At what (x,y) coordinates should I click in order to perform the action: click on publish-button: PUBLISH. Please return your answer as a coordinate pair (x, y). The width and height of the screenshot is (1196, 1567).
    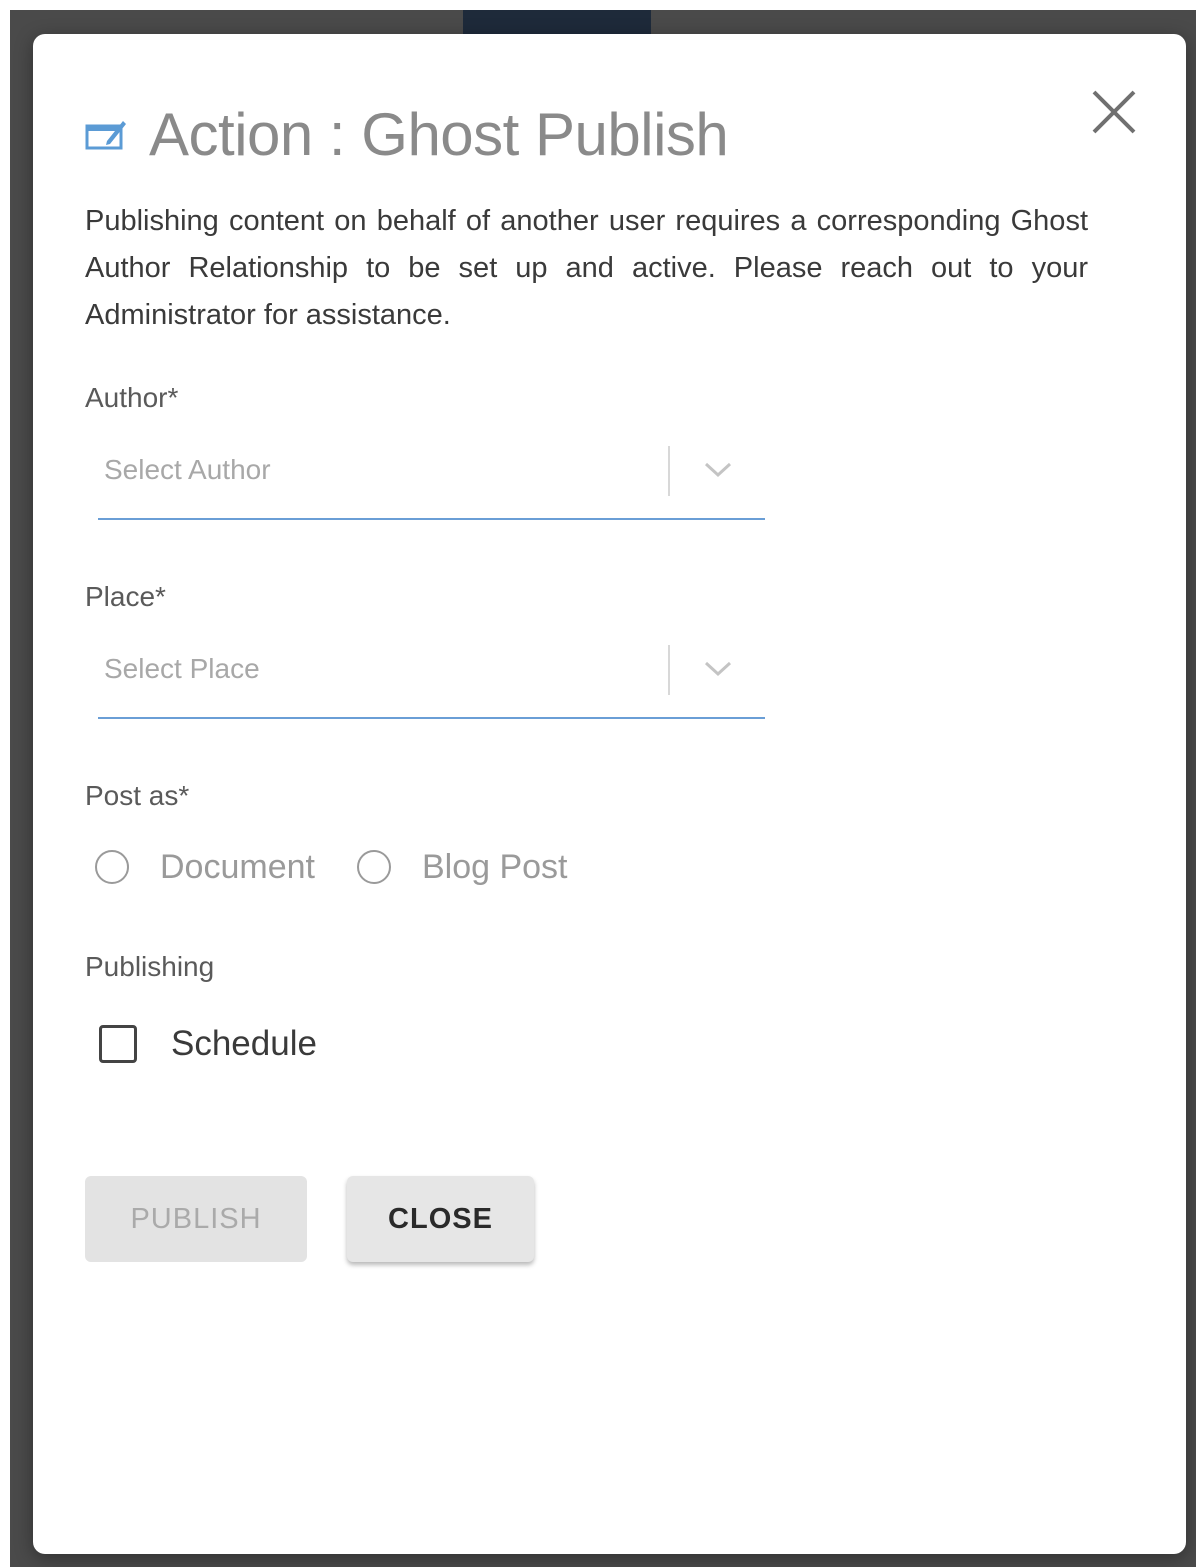
    Looking at the image, I should click on (196, 1219).